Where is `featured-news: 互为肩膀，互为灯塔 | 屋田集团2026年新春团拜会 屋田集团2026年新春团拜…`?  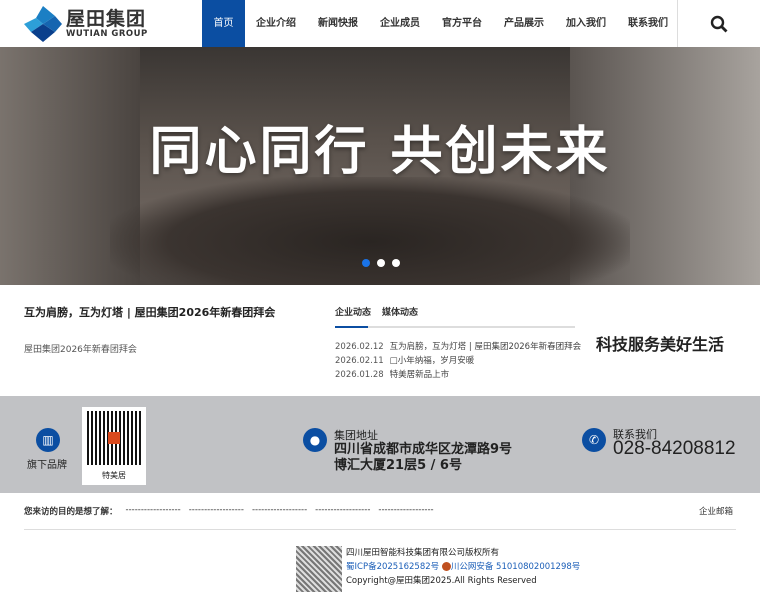
featured-news: 互为肩膀，互为灯塔 | 屋田集团2026年新春团拜会 屋田集团2026年新春团拜… is located at coordinates (149, 329).